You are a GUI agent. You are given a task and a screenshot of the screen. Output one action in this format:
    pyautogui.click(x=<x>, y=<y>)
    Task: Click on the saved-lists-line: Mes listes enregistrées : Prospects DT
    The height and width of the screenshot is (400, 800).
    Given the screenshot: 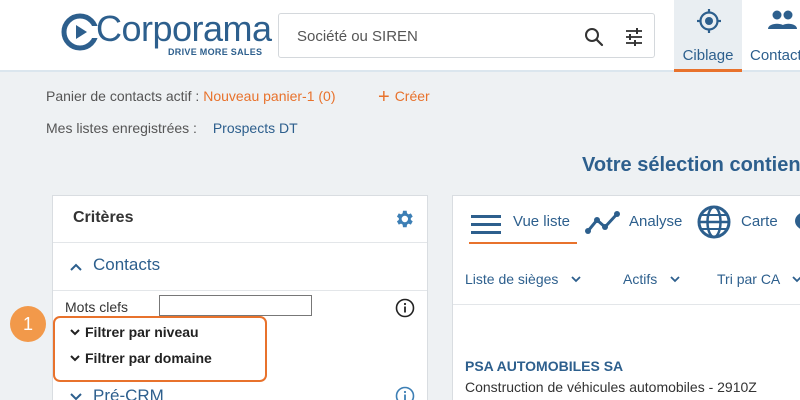 What is the action you would take?
    pyautogui.click(x=172, y=128)
    